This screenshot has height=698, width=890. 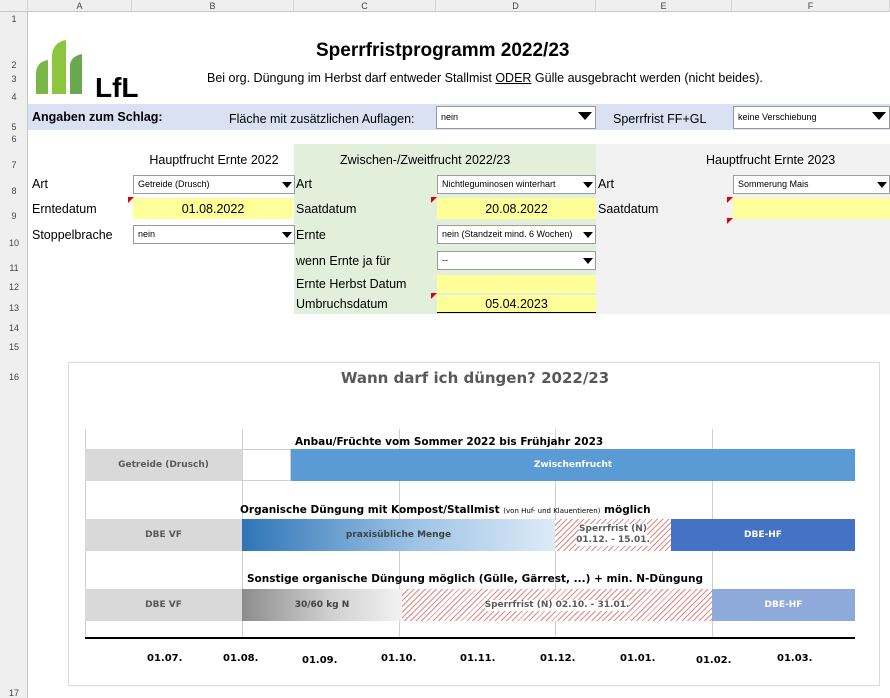 What do you see at coordinates (557, 605) in the screenshot?
I see `bar-sperrfrist-guelle: Sperrfrist (N) 02.10. - 31.01.` at bounding box center [557, 605].